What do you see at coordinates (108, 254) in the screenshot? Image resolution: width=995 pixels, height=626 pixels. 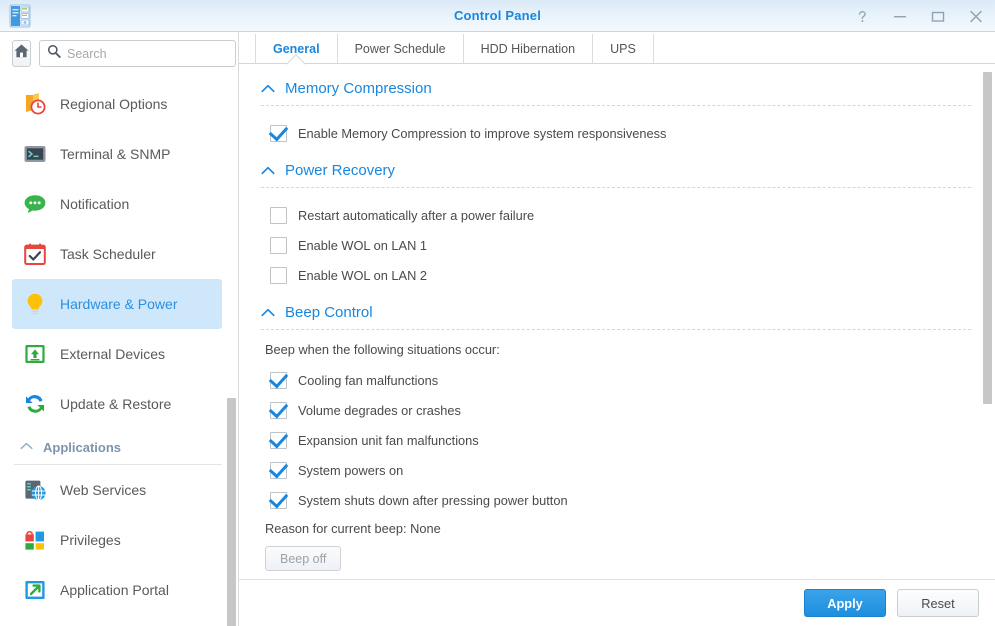 I see `sidebar-item-label: Task Scheduler` at bounding box center [108, 254].